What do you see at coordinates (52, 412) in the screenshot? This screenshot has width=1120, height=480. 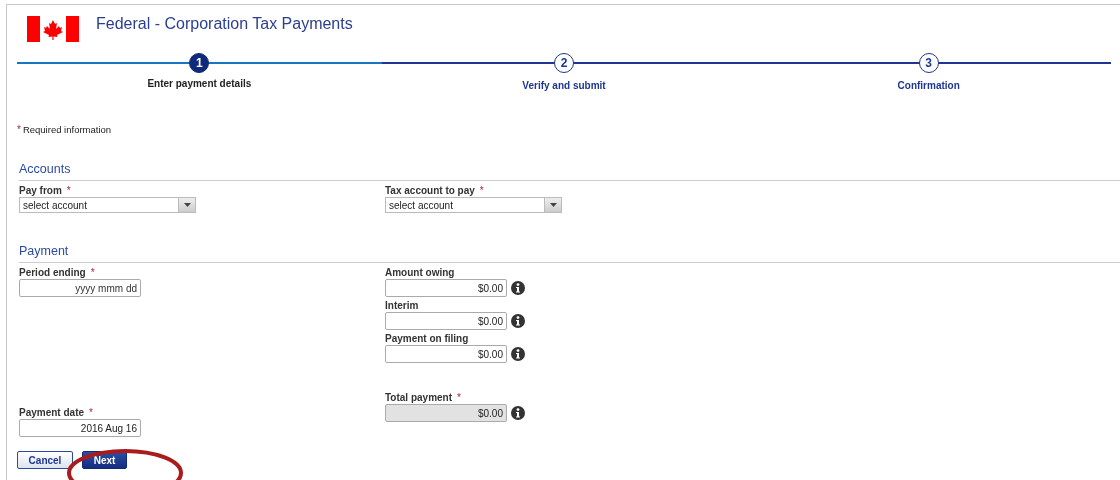 I see `field-label: Payment date` at bounding box center [52, 412].